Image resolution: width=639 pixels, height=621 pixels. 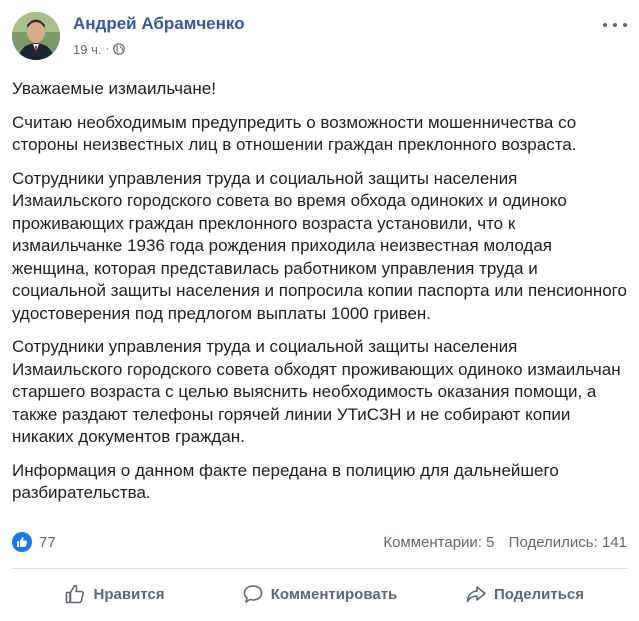 What do you see at coordinates (539, 594) in the screenshot?
I see `share-button-label: Поделиться` at bounding box center [539, 594].